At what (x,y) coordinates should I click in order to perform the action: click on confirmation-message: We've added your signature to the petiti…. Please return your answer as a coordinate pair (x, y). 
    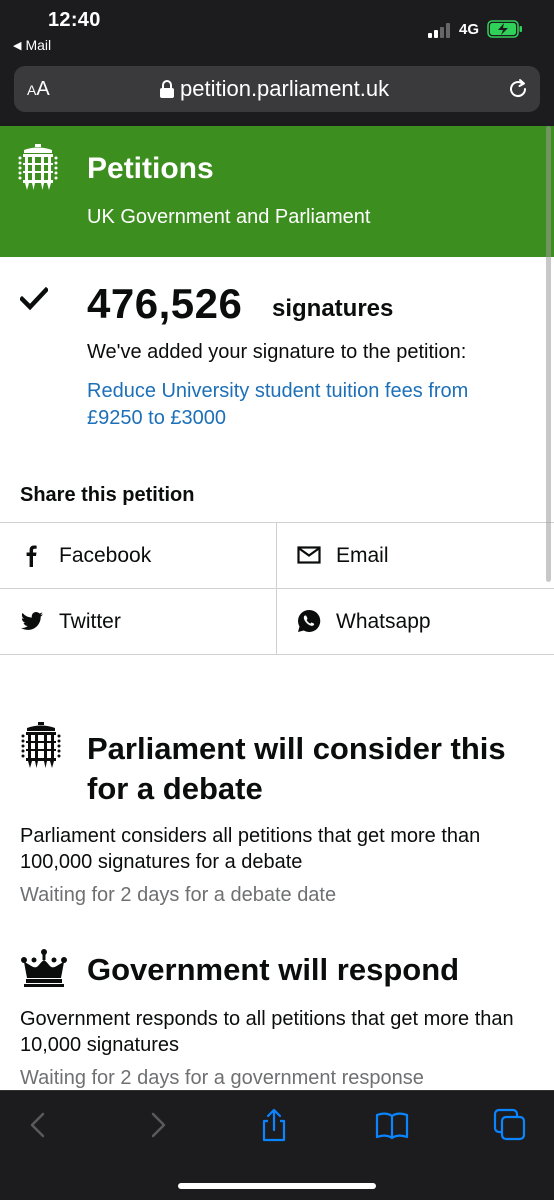
    Looking at the image, I should click on (277, 352).